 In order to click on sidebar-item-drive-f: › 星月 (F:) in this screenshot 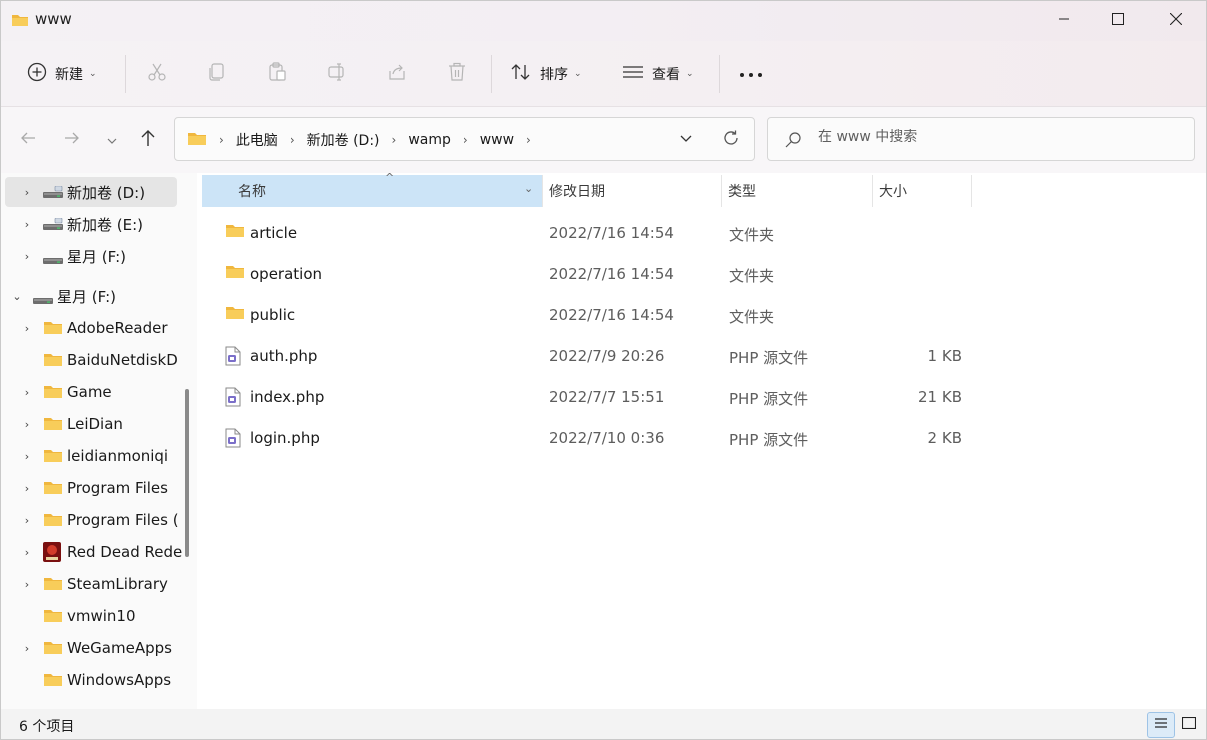, I will do `click(91, 256)`.